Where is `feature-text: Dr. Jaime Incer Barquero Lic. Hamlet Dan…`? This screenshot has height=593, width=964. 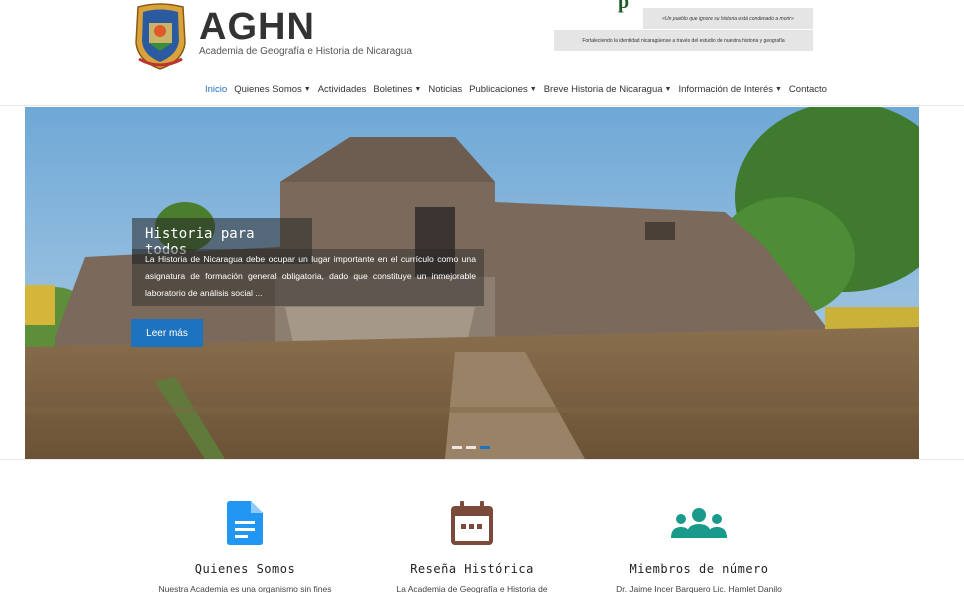
feature-text: Dr. Jaime Incer Barquero Lic. Hamlet Dan… is located at coordinates (699, 588).